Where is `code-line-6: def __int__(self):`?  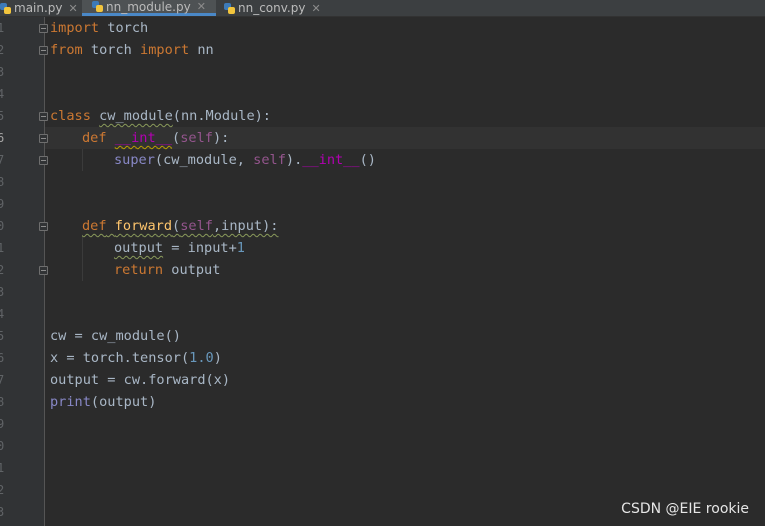 code-line-6: def __int__(self): is located at coordinates (155, 138).